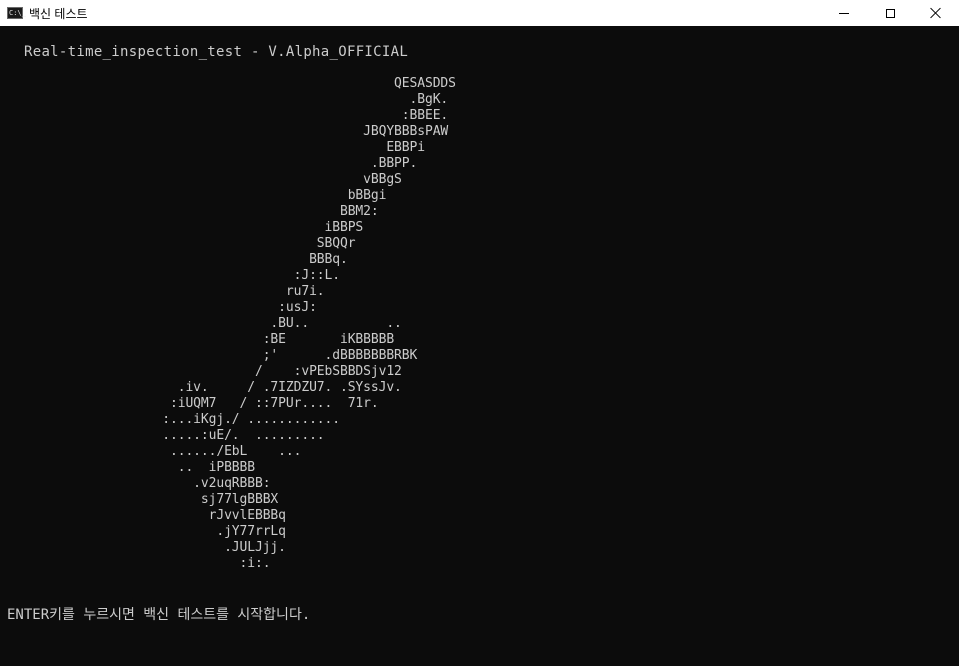  Describe the element at coordinates (135, 483) in the screenshot. I see `ascii-art-line: .v2uqRBBB:` at that location.